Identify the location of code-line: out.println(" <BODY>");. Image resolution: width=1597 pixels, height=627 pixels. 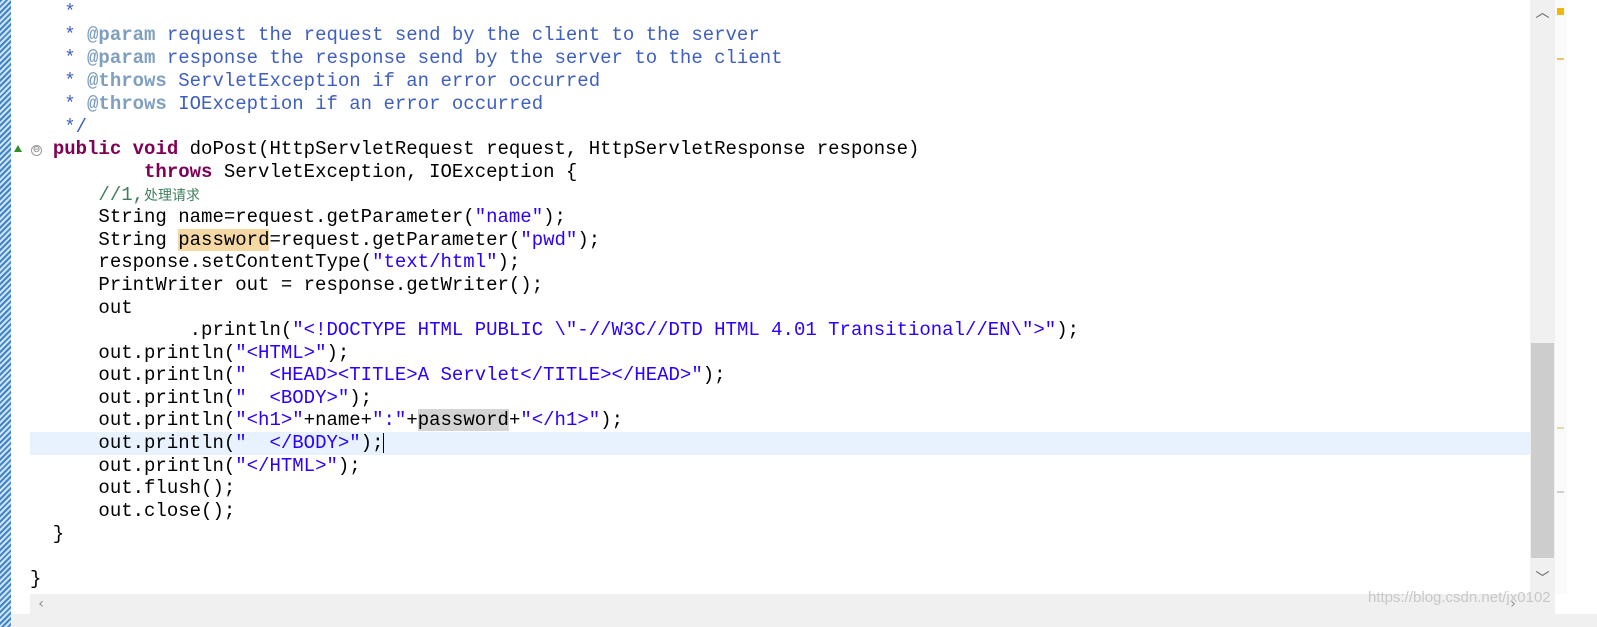
(235, 398).